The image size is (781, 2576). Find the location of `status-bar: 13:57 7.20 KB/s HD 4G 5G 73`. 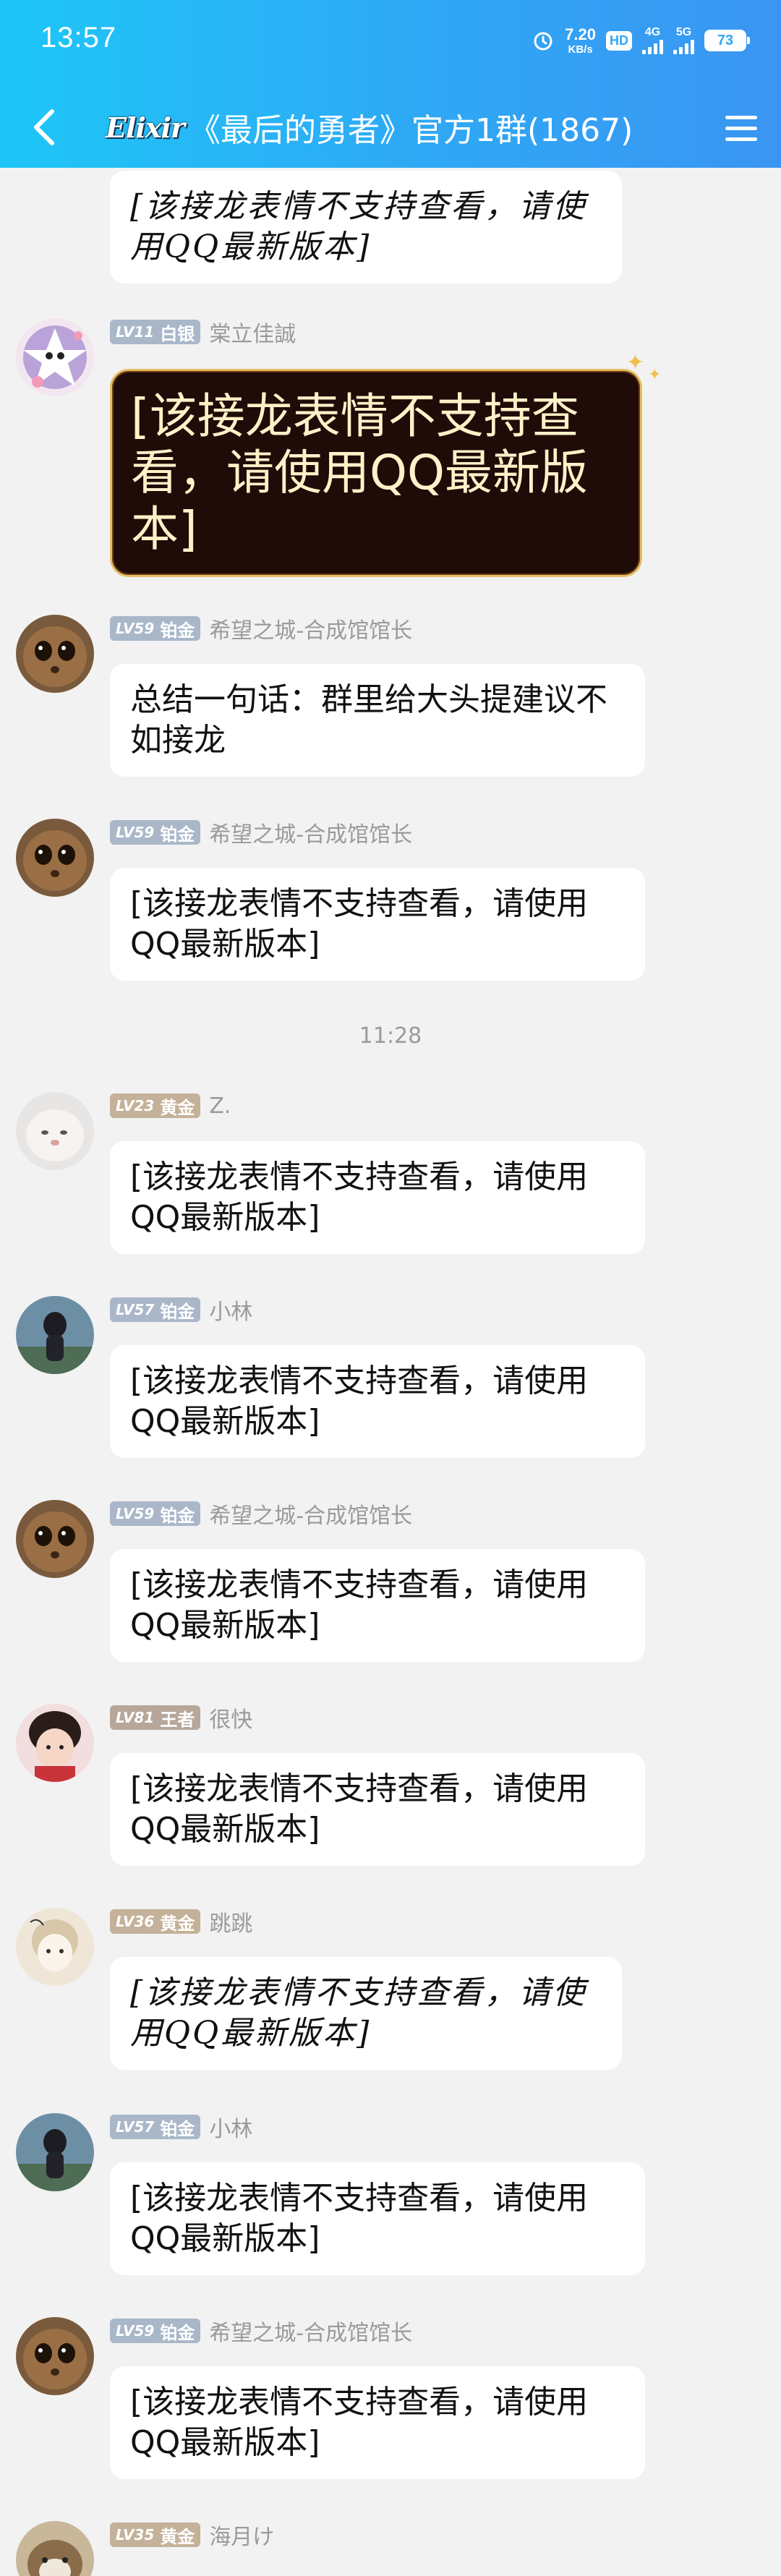

status-bar: 13:57 7.20 KB/s HD 4G 5G 73 is located at coordinates (390, 43).